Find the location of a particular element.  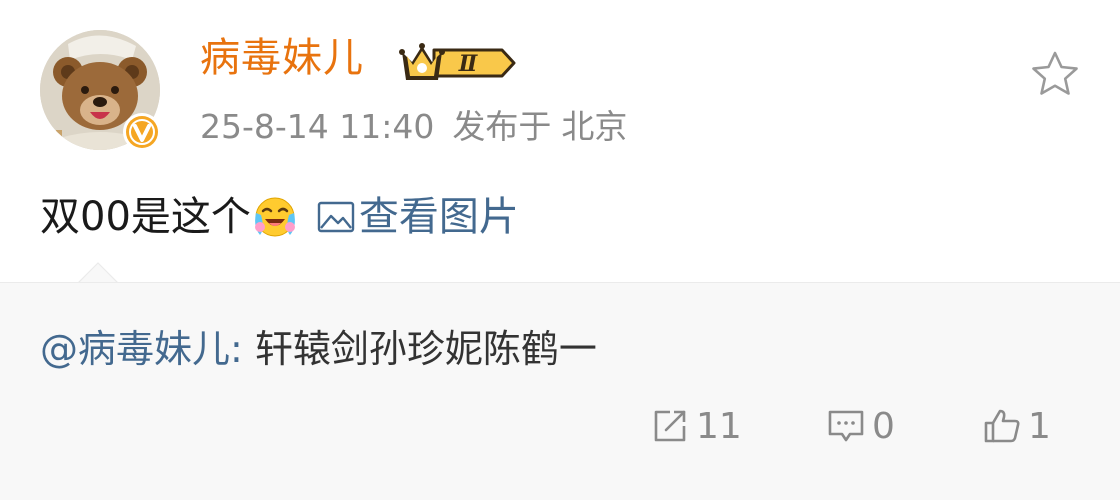

star-outline-icon is located at coordinates (1055, 74).